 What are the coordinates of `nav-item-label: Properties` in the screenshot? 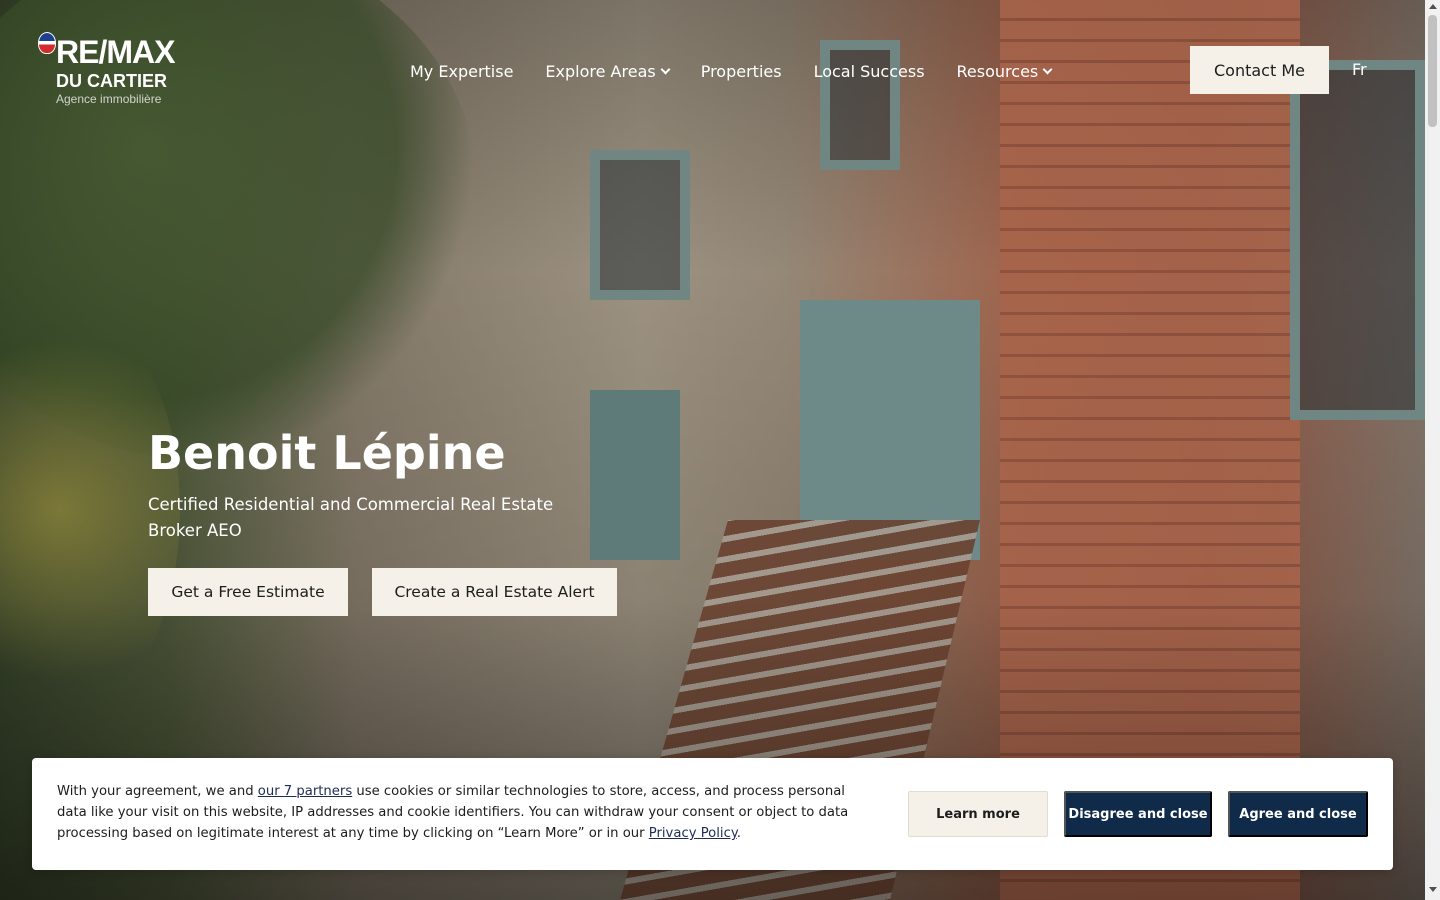 It's located at (741, 71).